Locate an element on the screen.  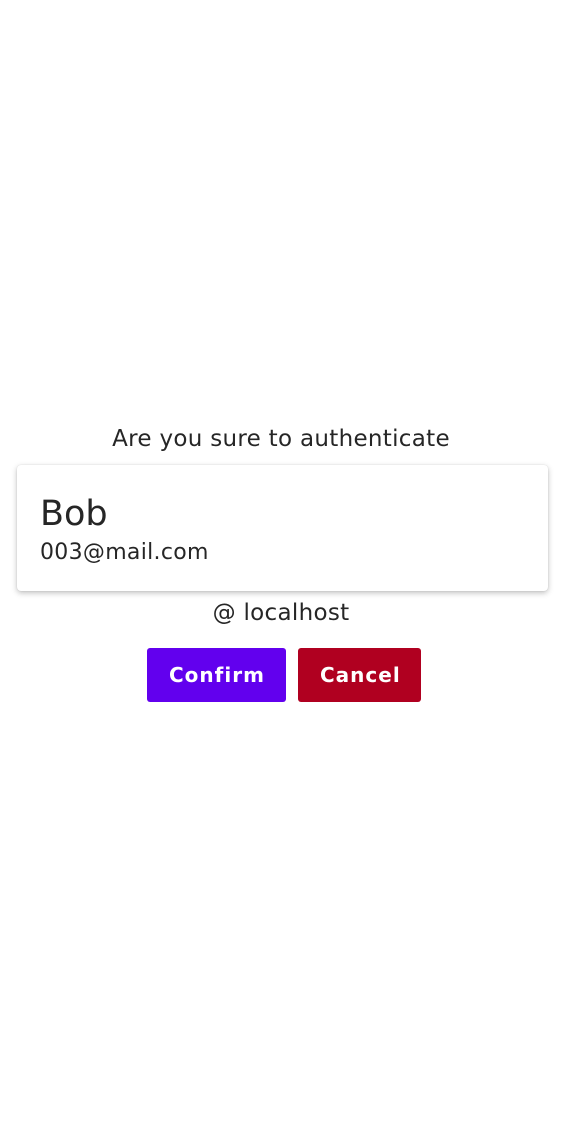
user-email: 003@mail.com is located at coordinates (124, 552).